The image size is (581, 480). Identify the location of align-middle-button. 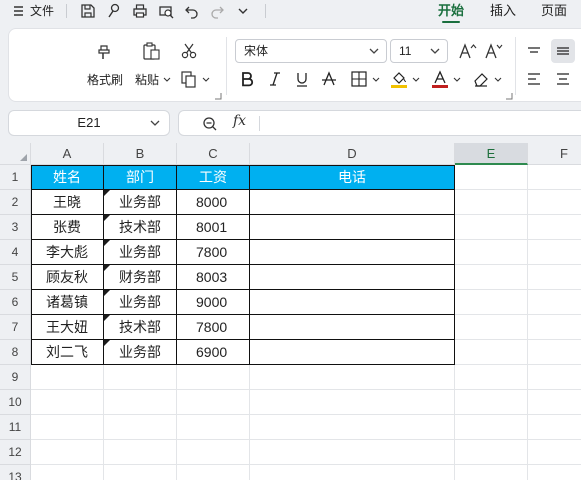
(563, 51).